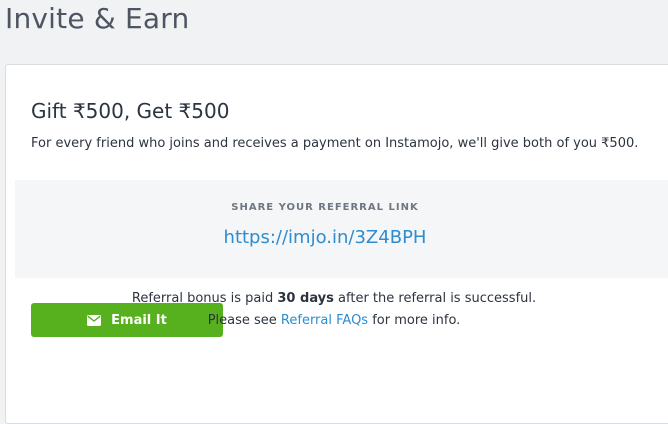 Image resolution: width=668 pixels, height=424 pixels. I want to click on share-label: SHARE YOUR REFERRAL LINK, so click(325, 207).